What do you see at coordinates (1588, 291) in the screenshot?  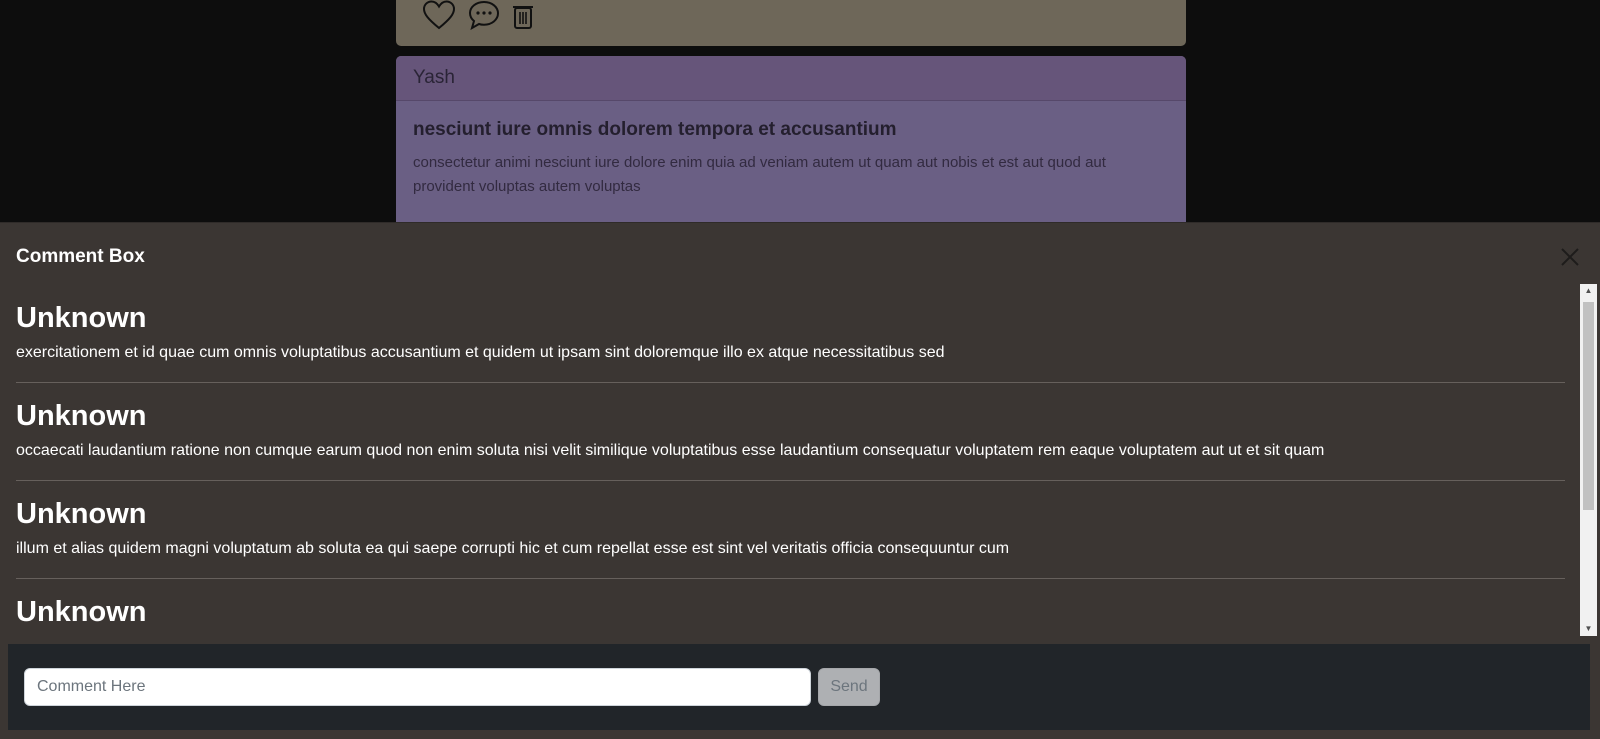 I see `scroll-up-icon: ▲` at bounding box center [1588, 291].